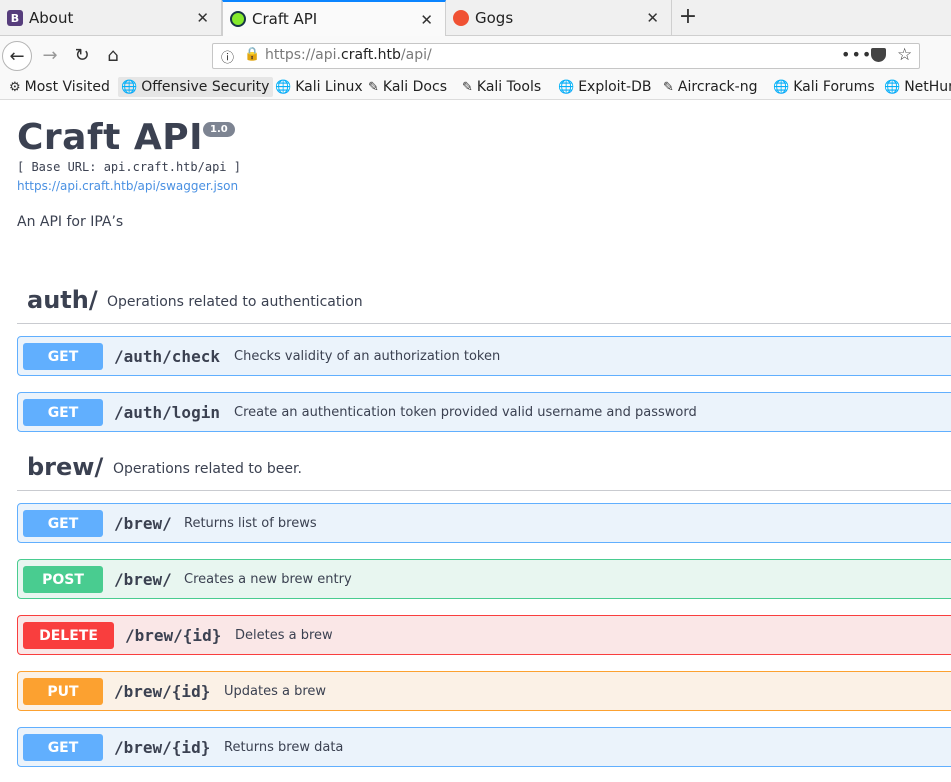 Image resolution: width=951 pixels, height=782 pixels. What do you see at coordinates (461, 18) in the screenshot?
I see `gogs-icon` at bounding box center [461, 18].